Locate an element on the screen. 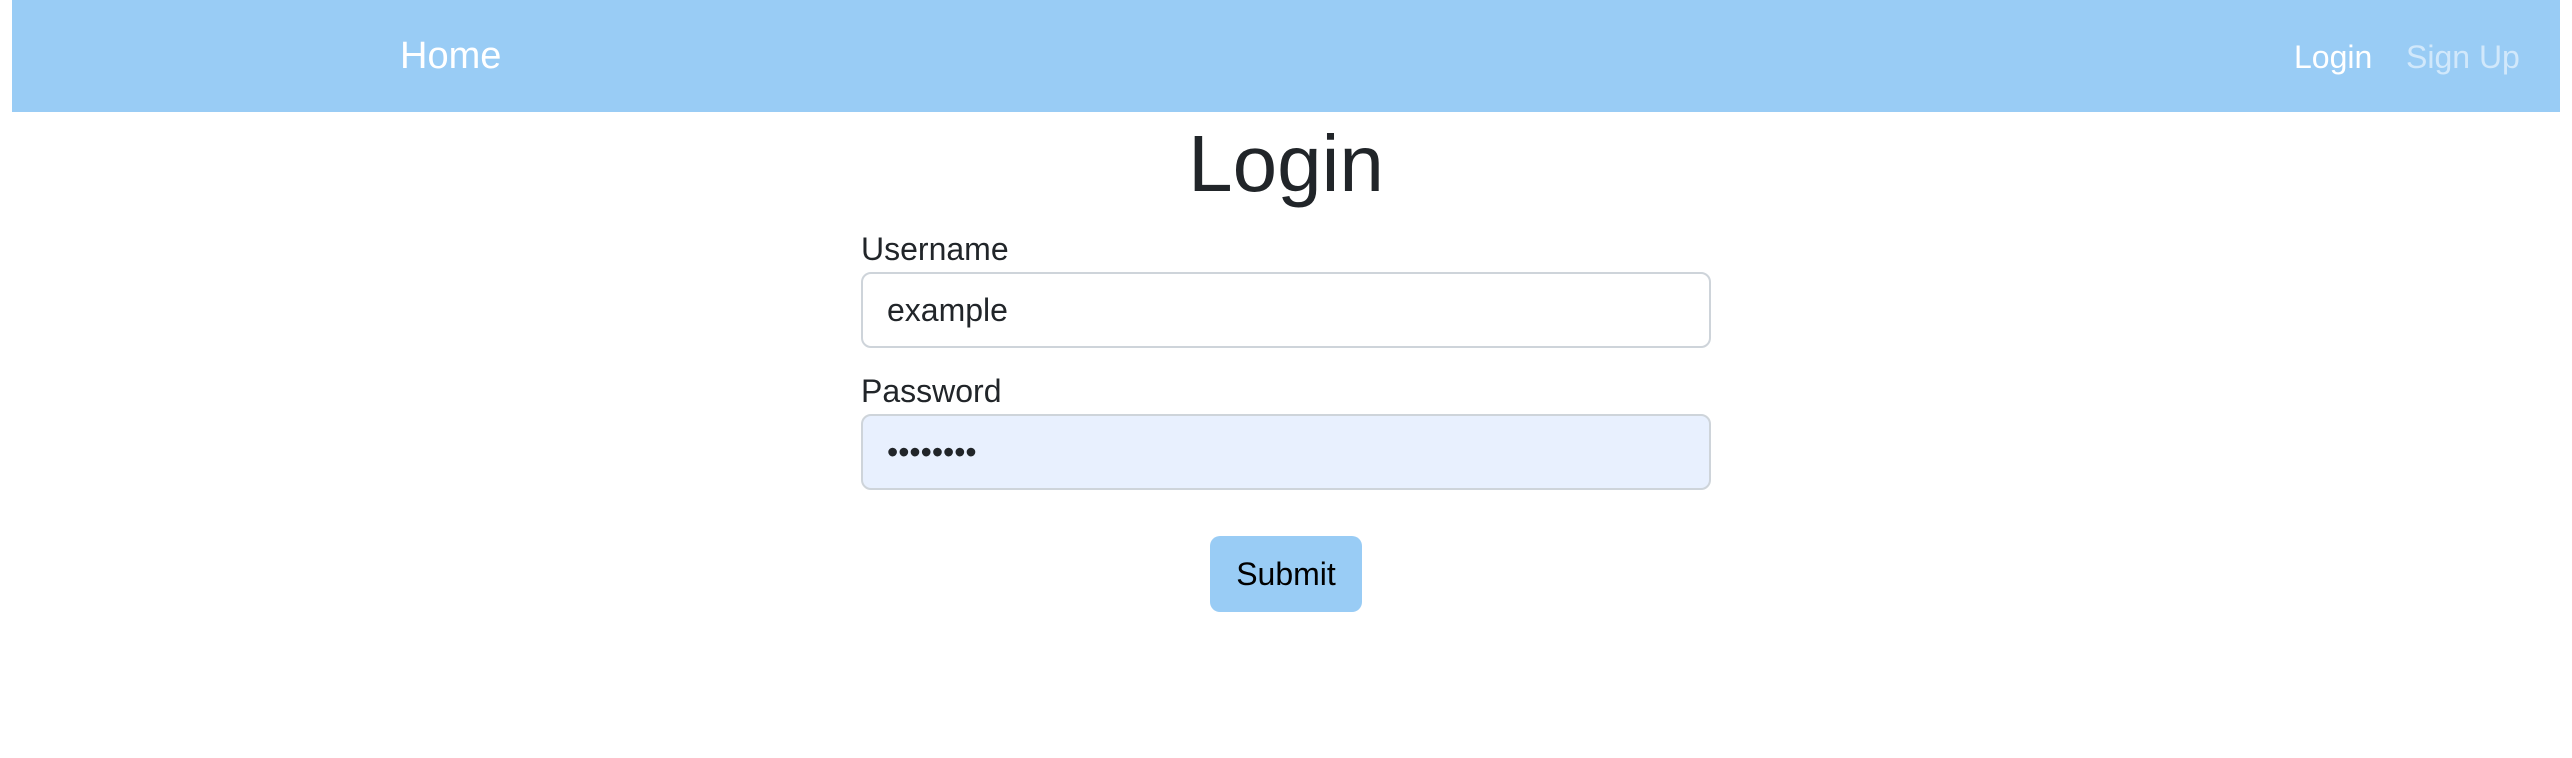 The image size is (2572, 758). top-navbar: Home Login Sign Up is located at coordinates (1286, 56).